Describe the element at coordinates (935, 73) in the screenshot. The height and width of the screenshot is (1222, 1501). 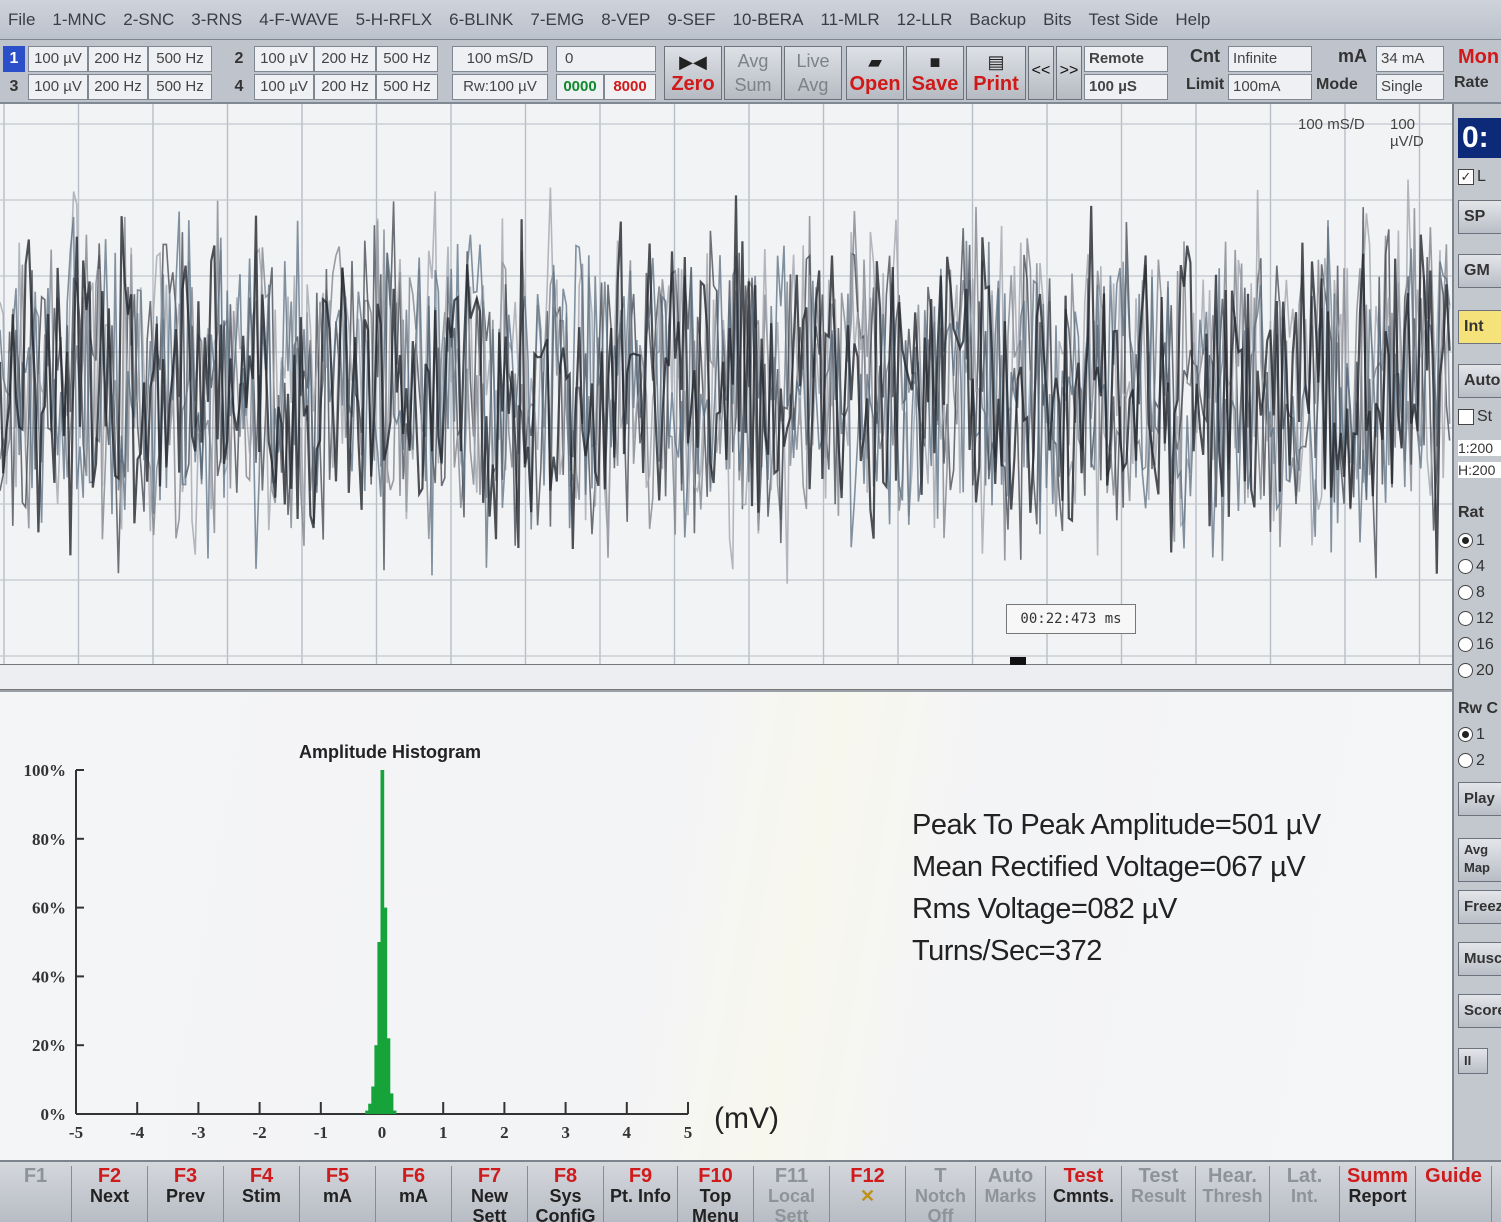
I see `save-button: ■ Save` at that location.